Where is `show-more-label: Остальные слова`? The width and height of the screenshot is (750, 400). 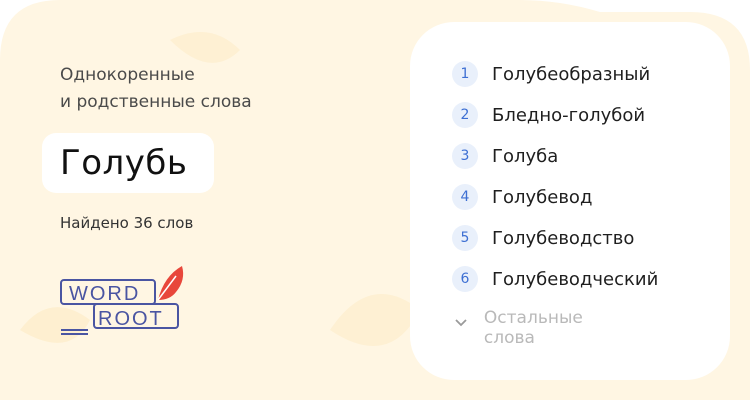 show-more-label: Остальные слова is located at coordinates (533, 328).